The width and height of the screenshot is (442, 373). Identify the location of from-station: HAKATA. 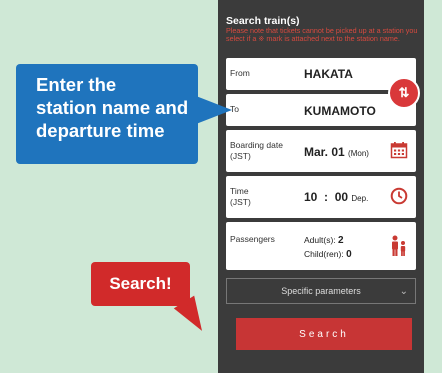
(328, 74).